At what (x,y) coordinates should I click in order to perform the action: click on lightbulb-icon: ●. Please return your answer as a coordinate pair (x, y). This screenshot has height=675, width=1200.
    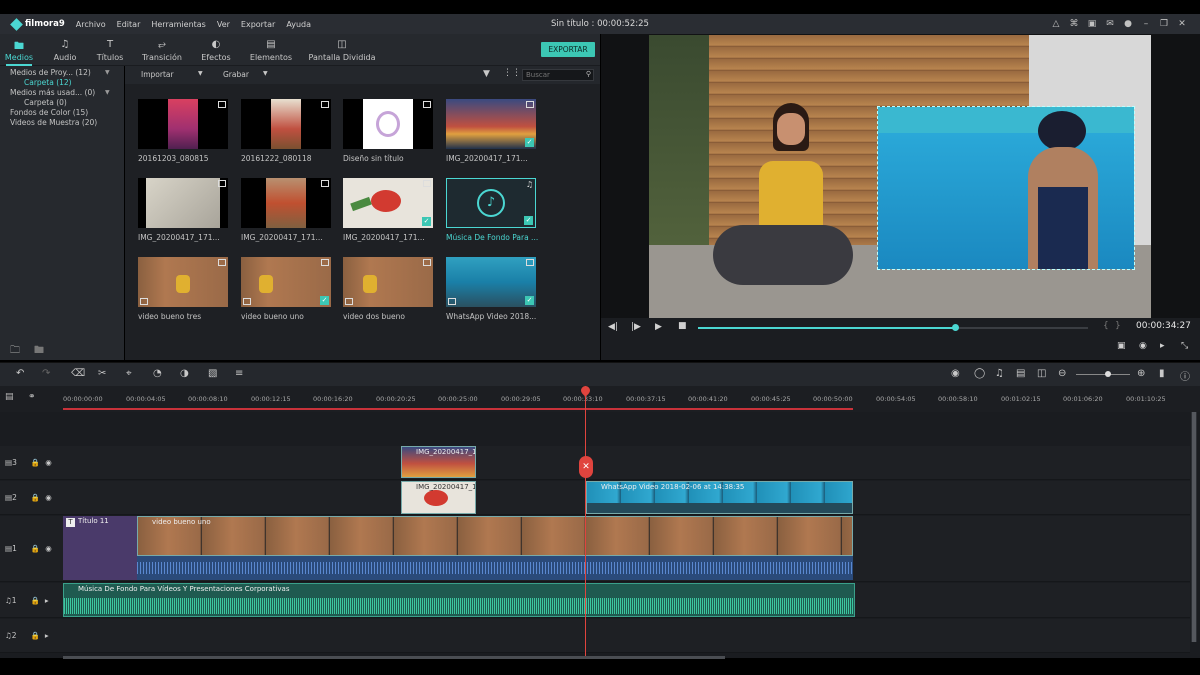
    Looking at the image, I should click on (1128, 24).